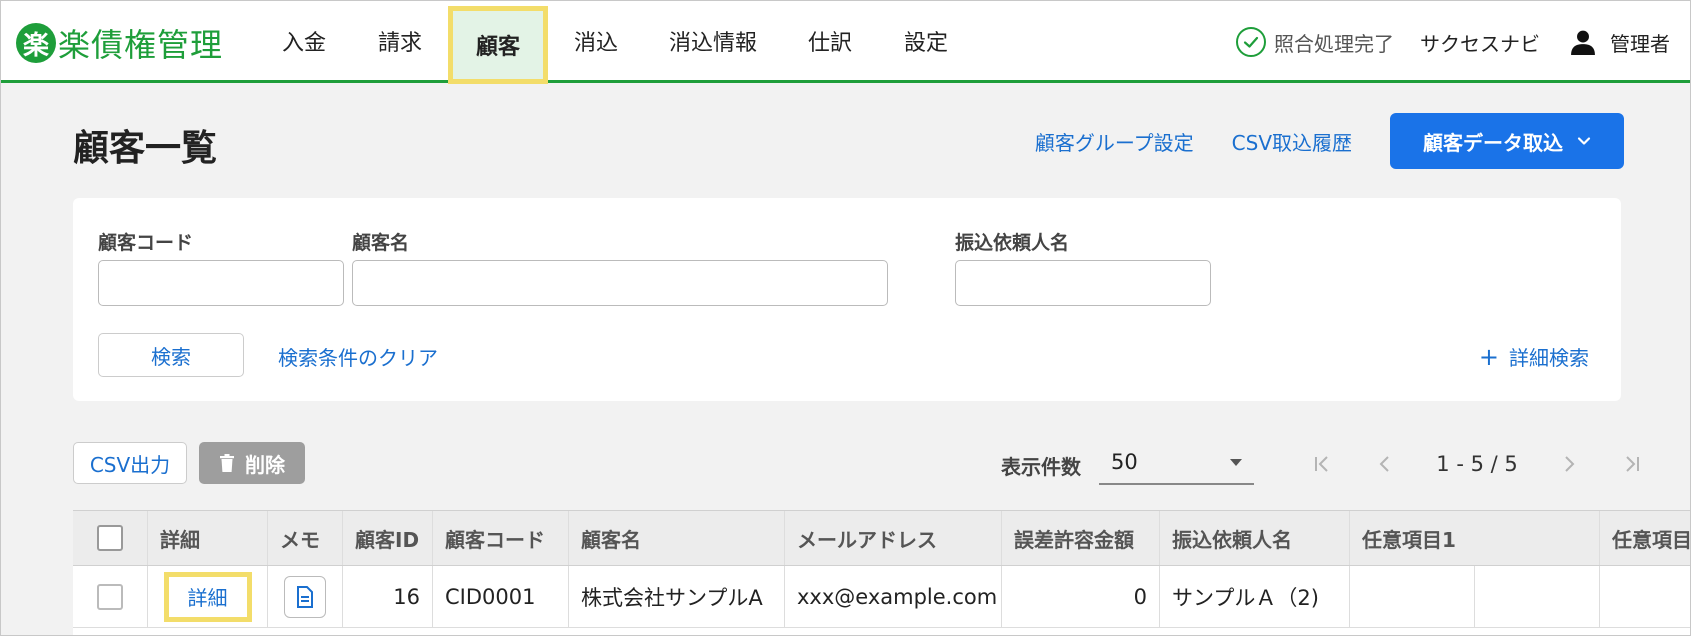 The height and width of the screenshot is (636, 1691). Describe the element at coordinates (1537, 596) in the screenshot. I see `row-custom-1b` at that location.